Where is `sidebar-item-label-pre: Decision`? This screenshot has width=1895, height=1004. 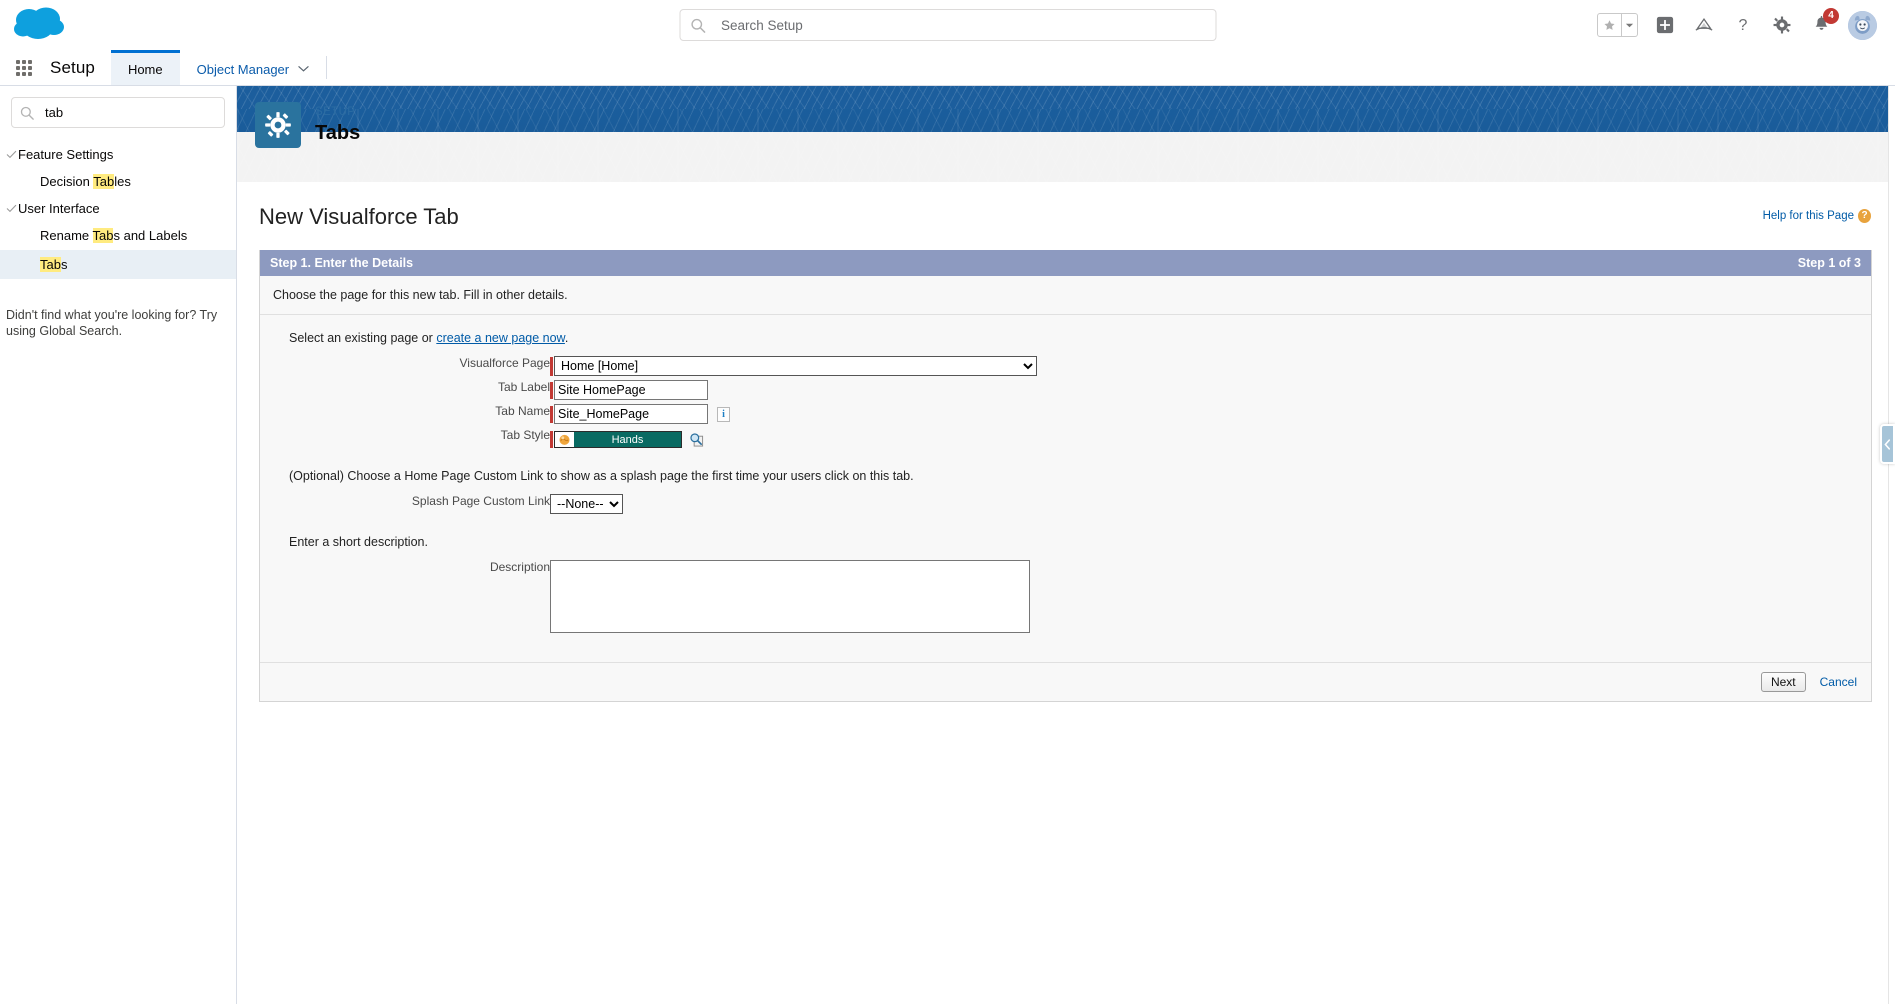 sidebar-item-label-pre: Decision is located at coordinates (67, 181).